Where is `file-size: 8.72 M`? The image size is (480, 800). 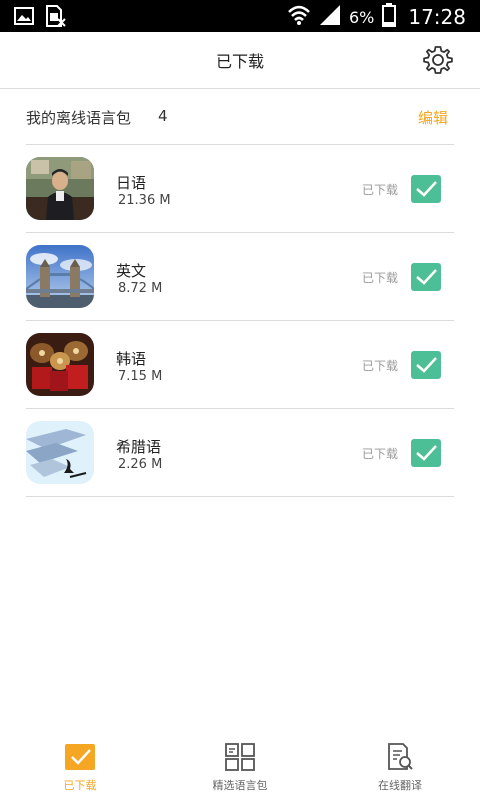 file-size: 8.72 M is located at coordinates (140, 288).